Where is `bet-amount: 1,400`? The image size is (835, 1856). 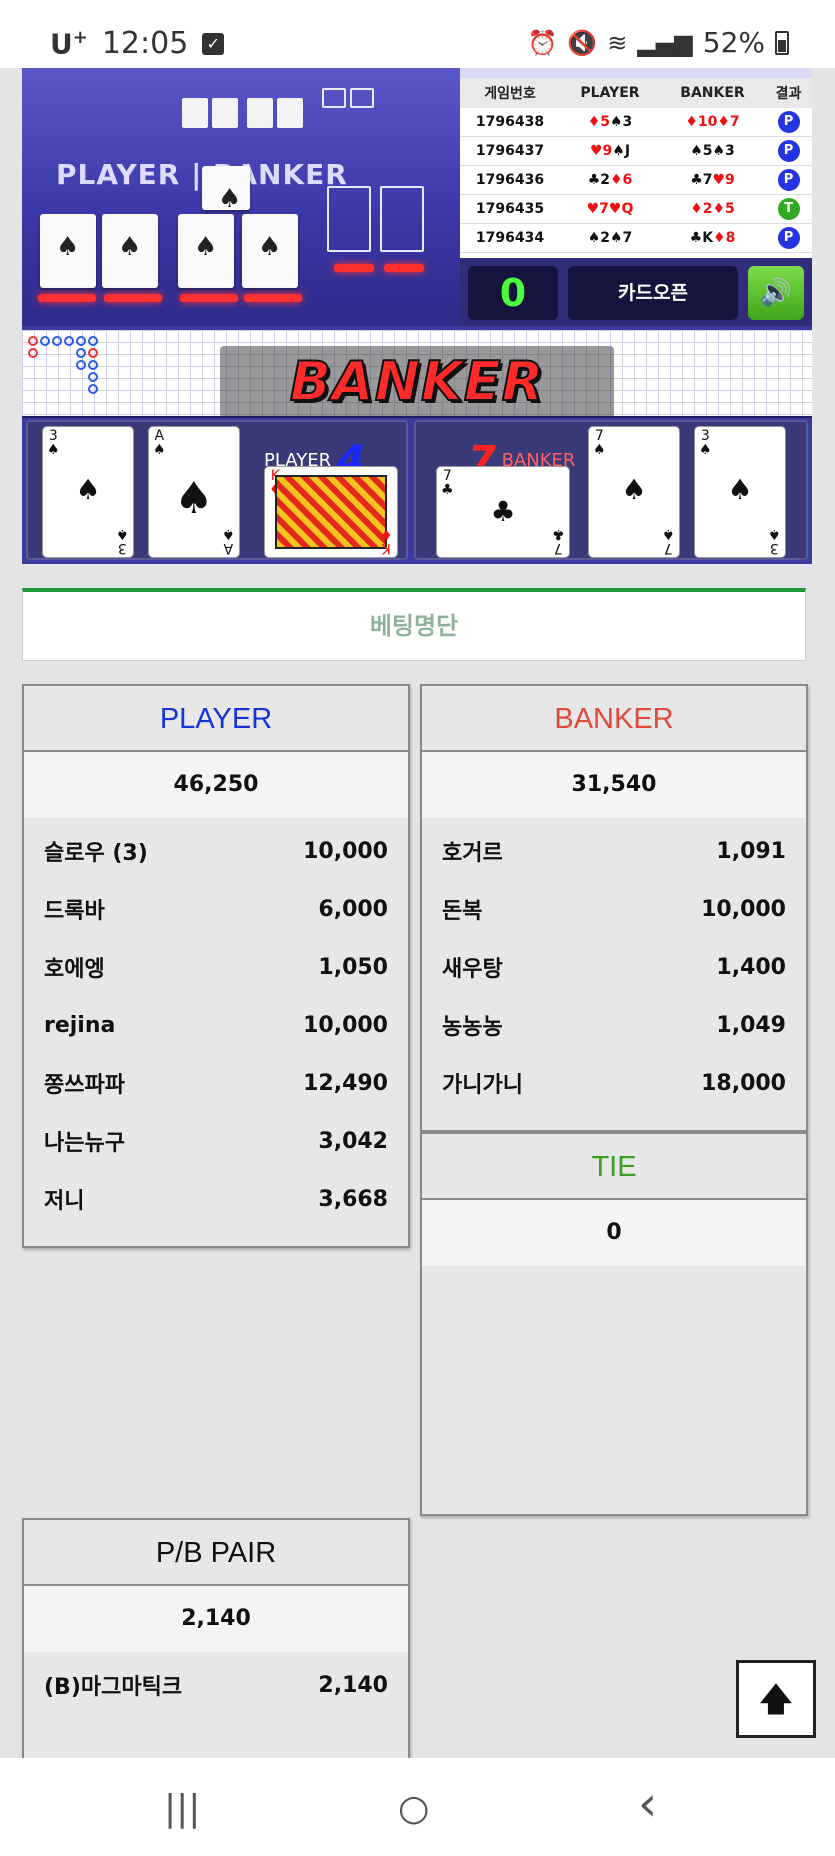 bet-amount: 1,400 is located at coordinates (751, 967).